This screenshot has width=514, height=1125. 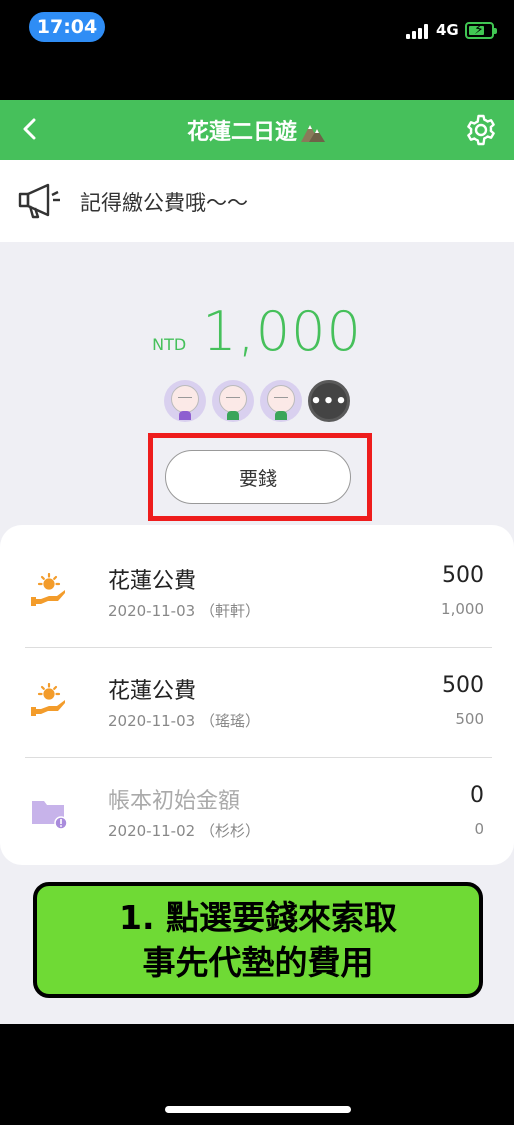 What do you see at coordinates (481, 30) in the screenshot?
I see `battery-icon: ⚡` at bounding box center [481, 30].